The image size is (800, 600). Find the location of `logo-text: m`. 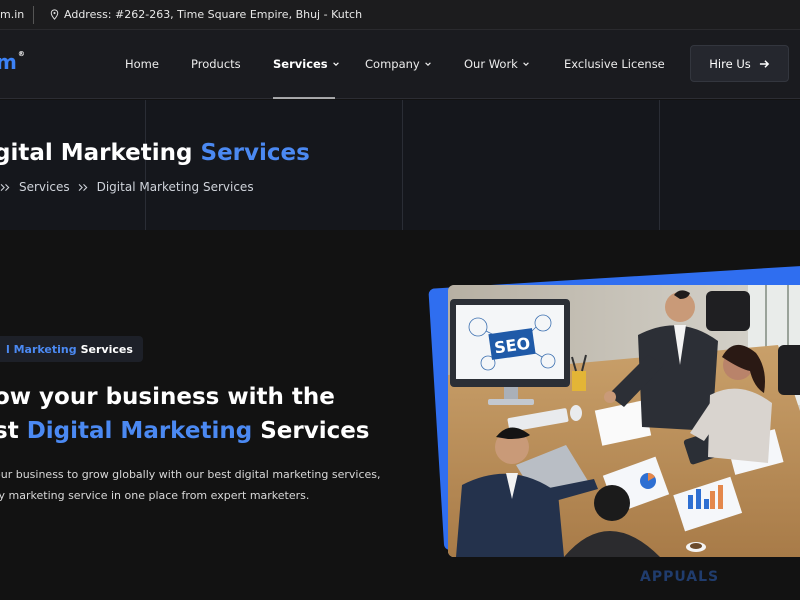

logo-text: m is located at coordinates (8, 62).